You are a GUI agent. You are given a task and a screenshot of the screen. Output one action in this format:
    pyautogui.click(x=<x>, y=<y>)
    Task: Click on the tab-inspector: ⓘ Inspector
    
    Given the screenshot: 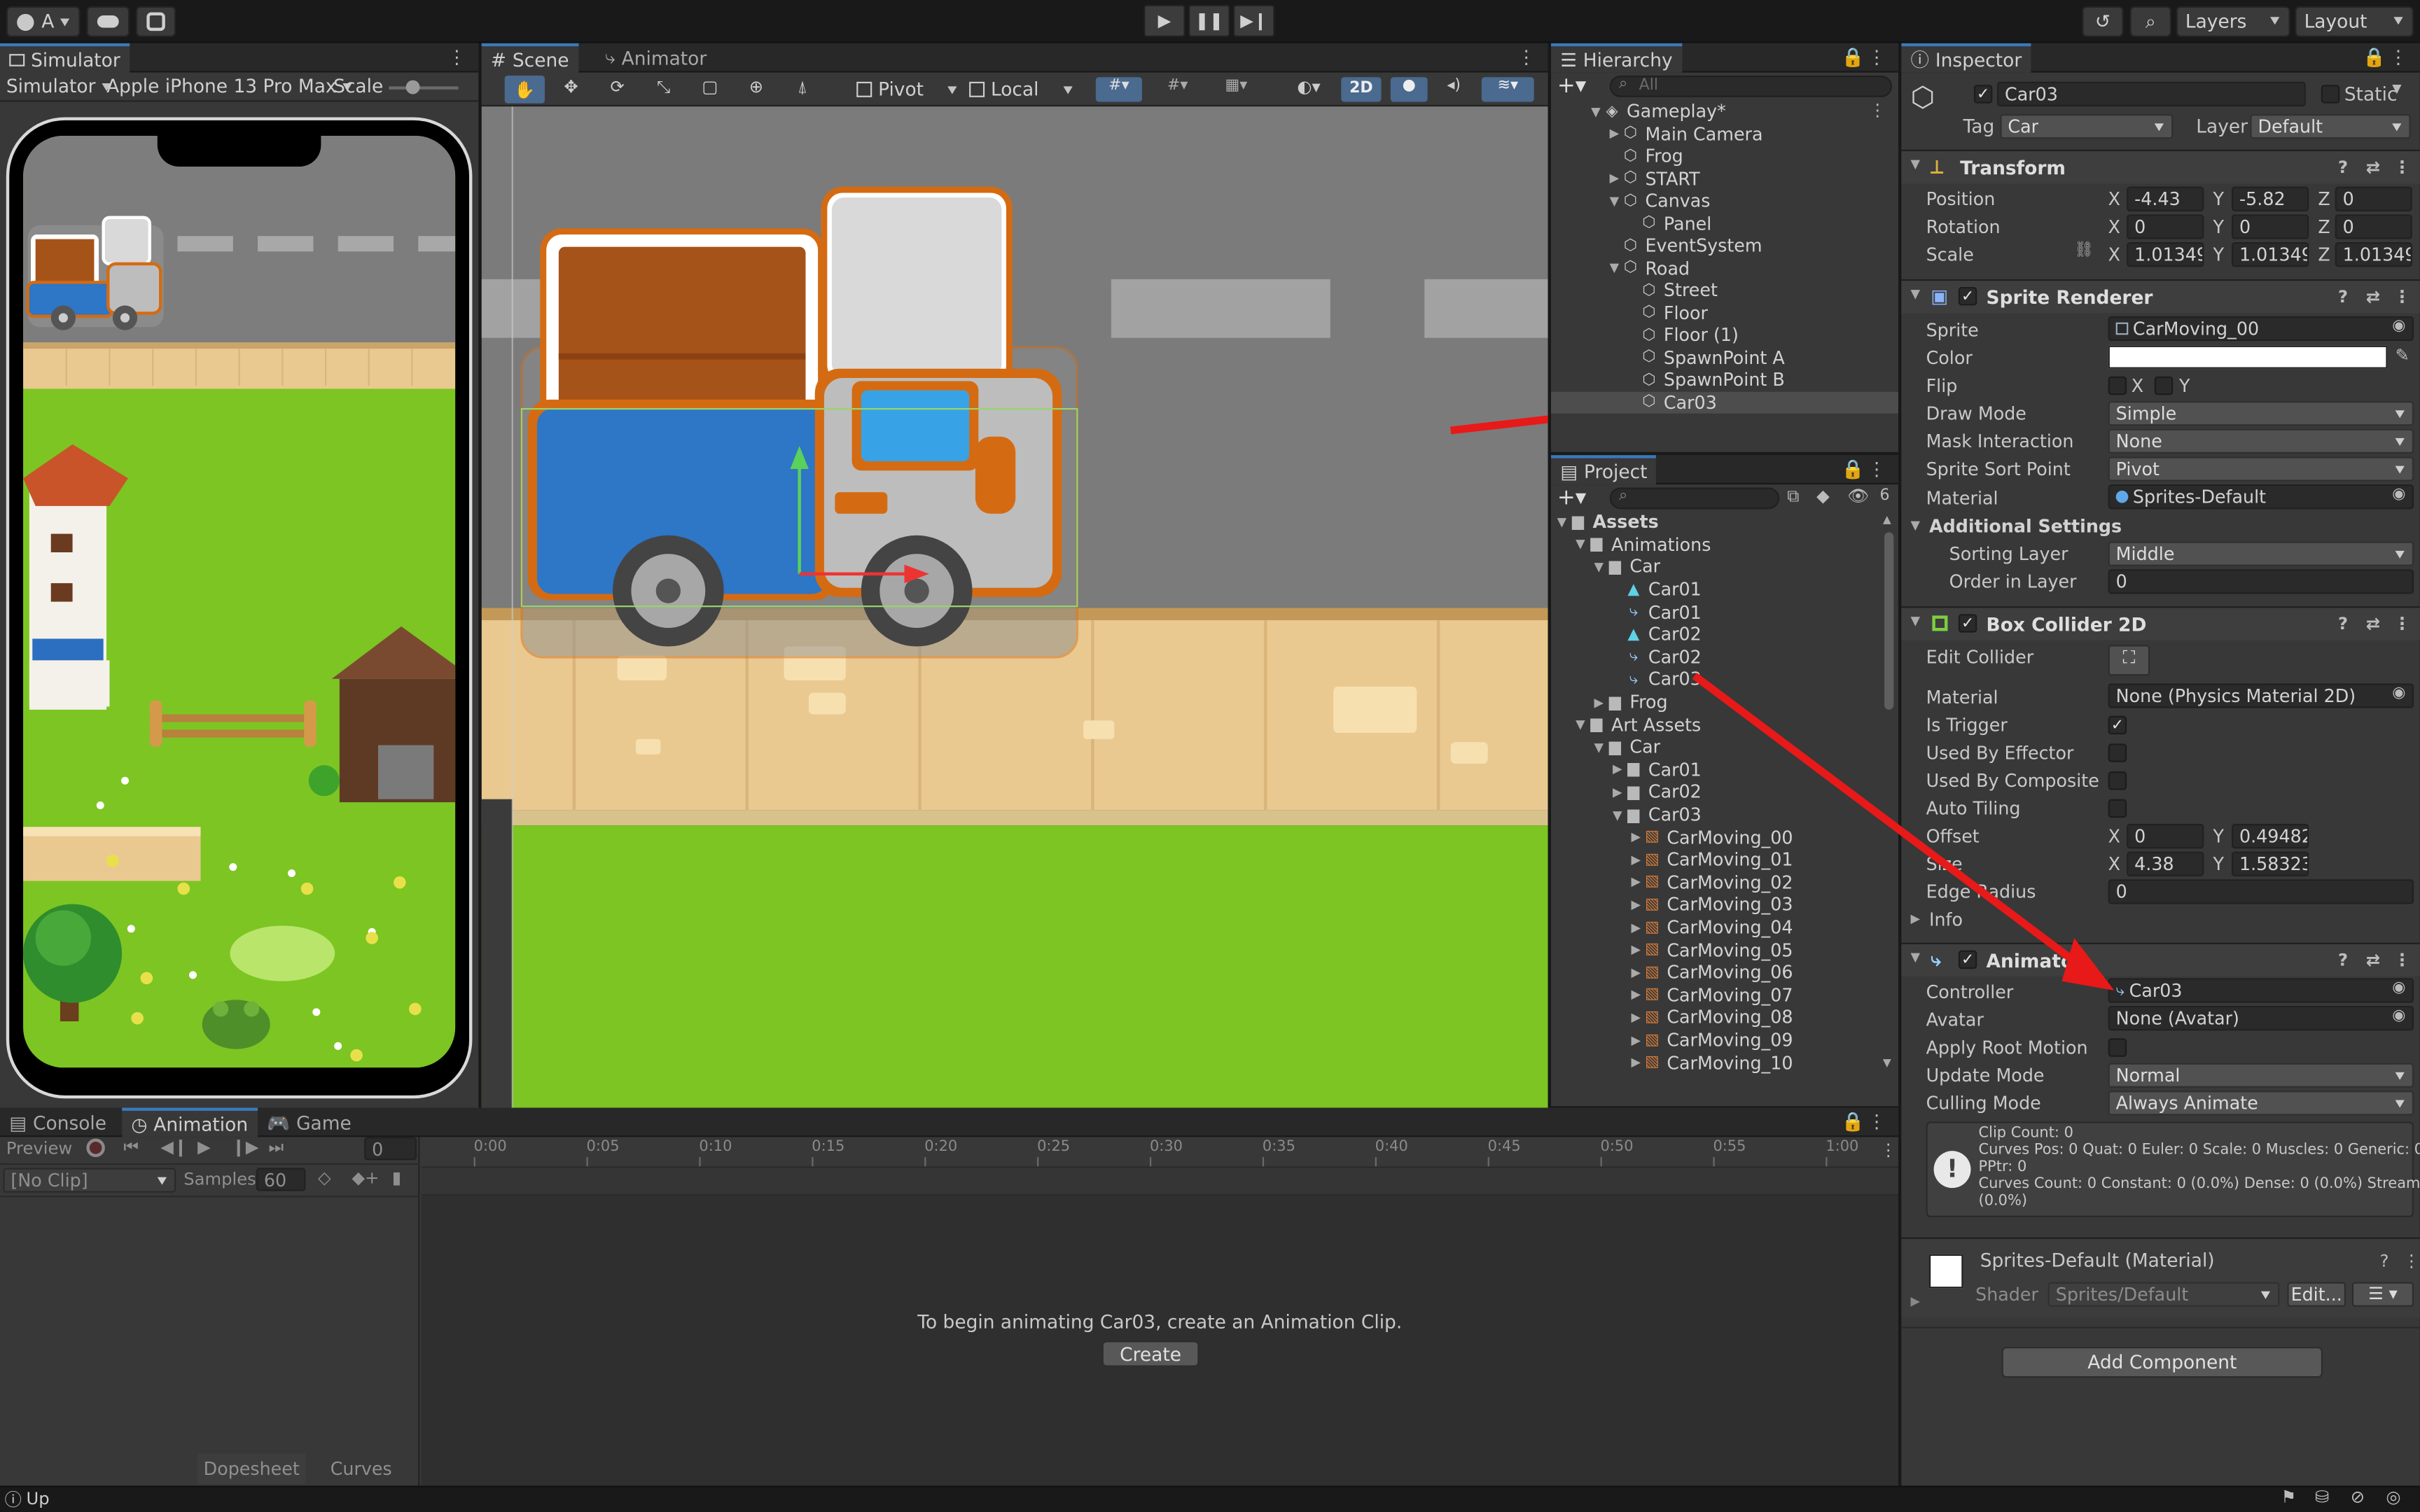 What is the action you would take?
    pyautogui.click(x=1966, y=58)
    